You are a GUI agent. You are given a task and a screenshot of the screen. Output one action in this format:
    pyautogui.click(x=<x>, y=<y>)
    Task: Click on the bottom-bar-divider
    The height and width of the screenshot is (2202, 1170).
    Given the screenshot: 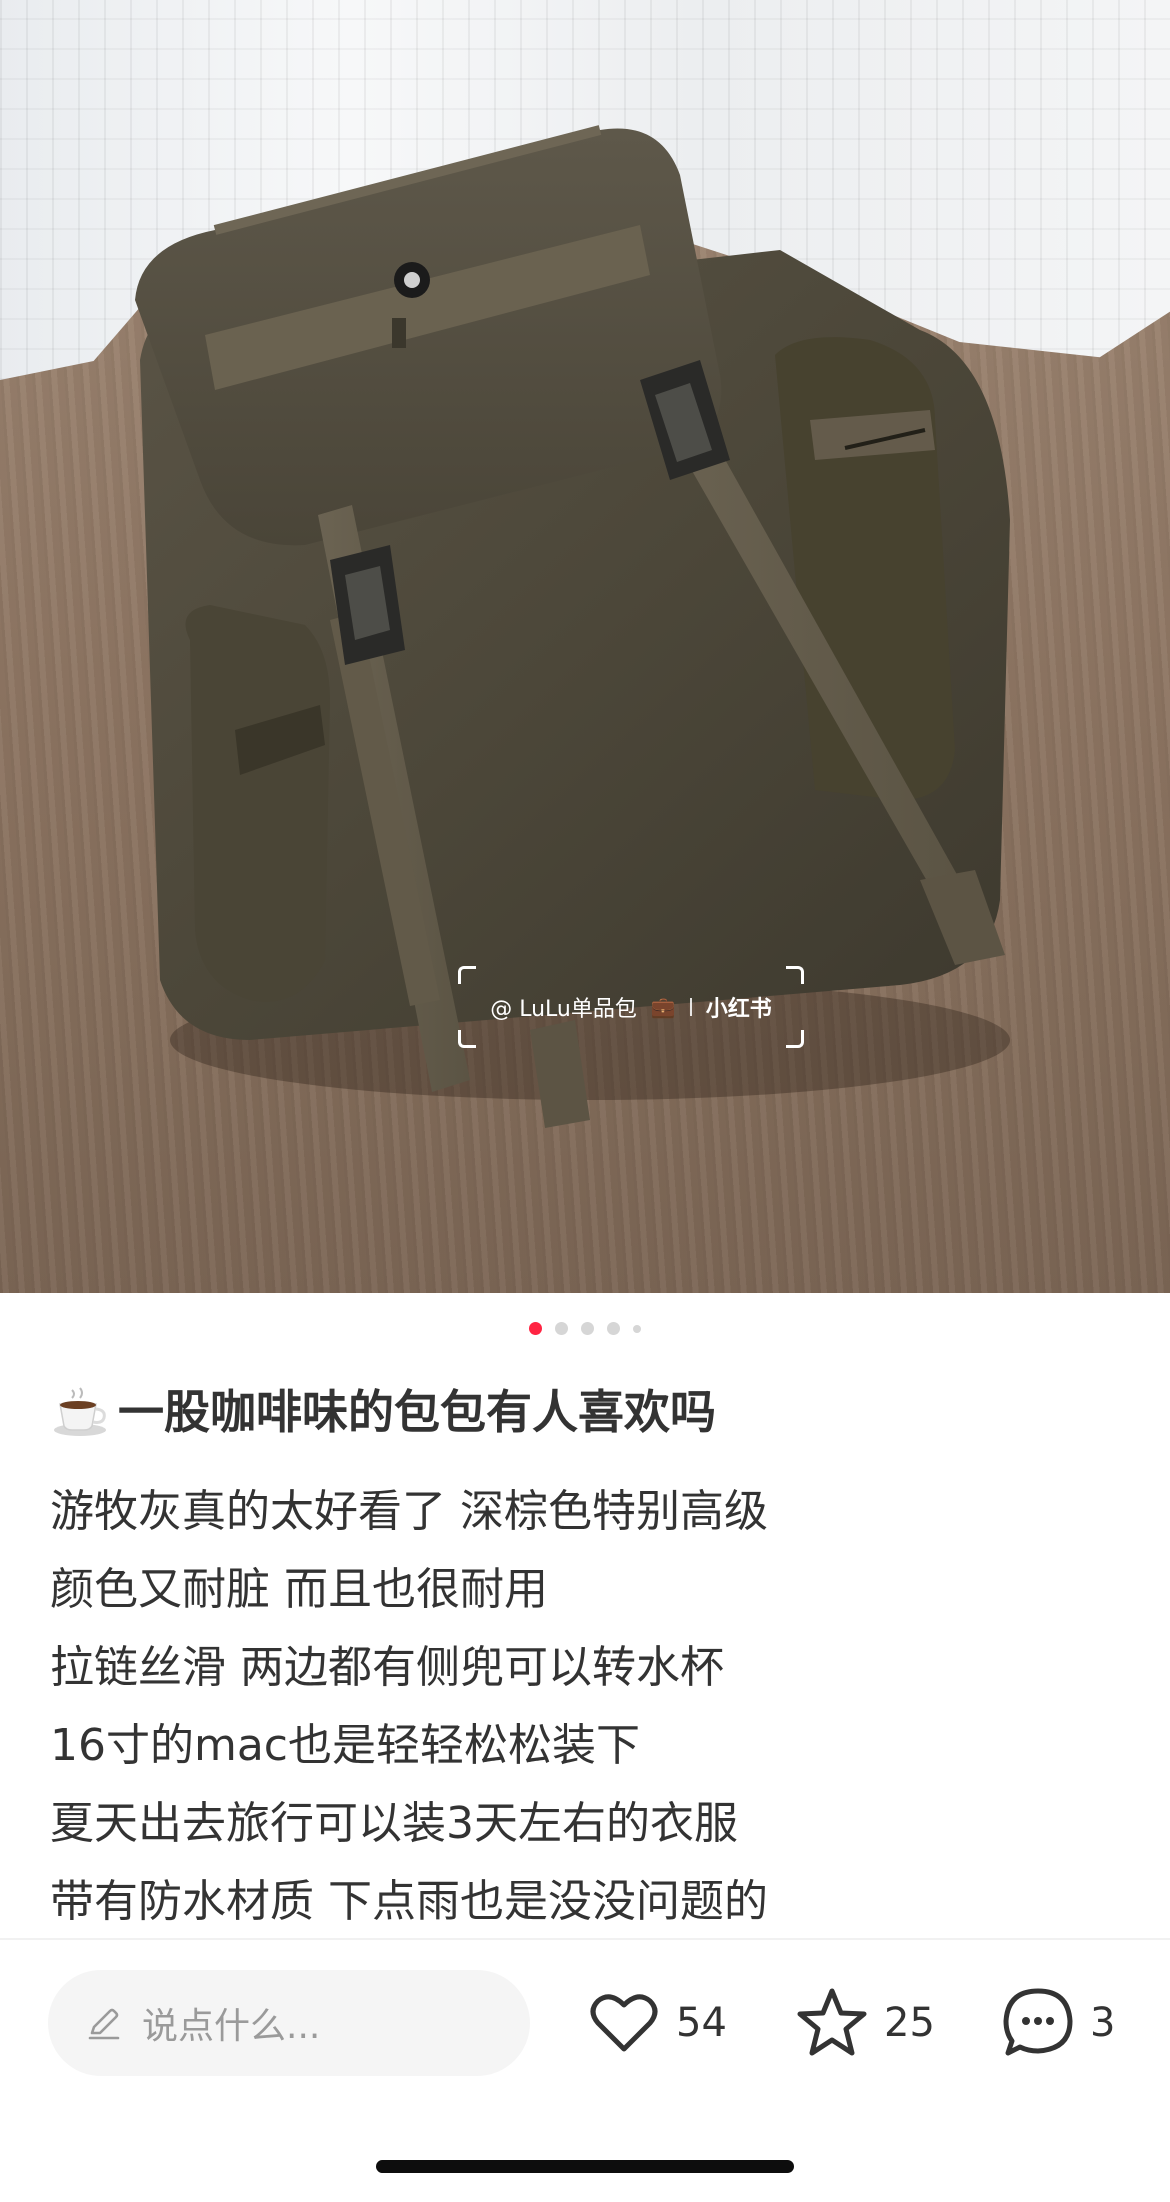 What is the action you would take?
    pyautogui.click(x=585, y=1939)
    